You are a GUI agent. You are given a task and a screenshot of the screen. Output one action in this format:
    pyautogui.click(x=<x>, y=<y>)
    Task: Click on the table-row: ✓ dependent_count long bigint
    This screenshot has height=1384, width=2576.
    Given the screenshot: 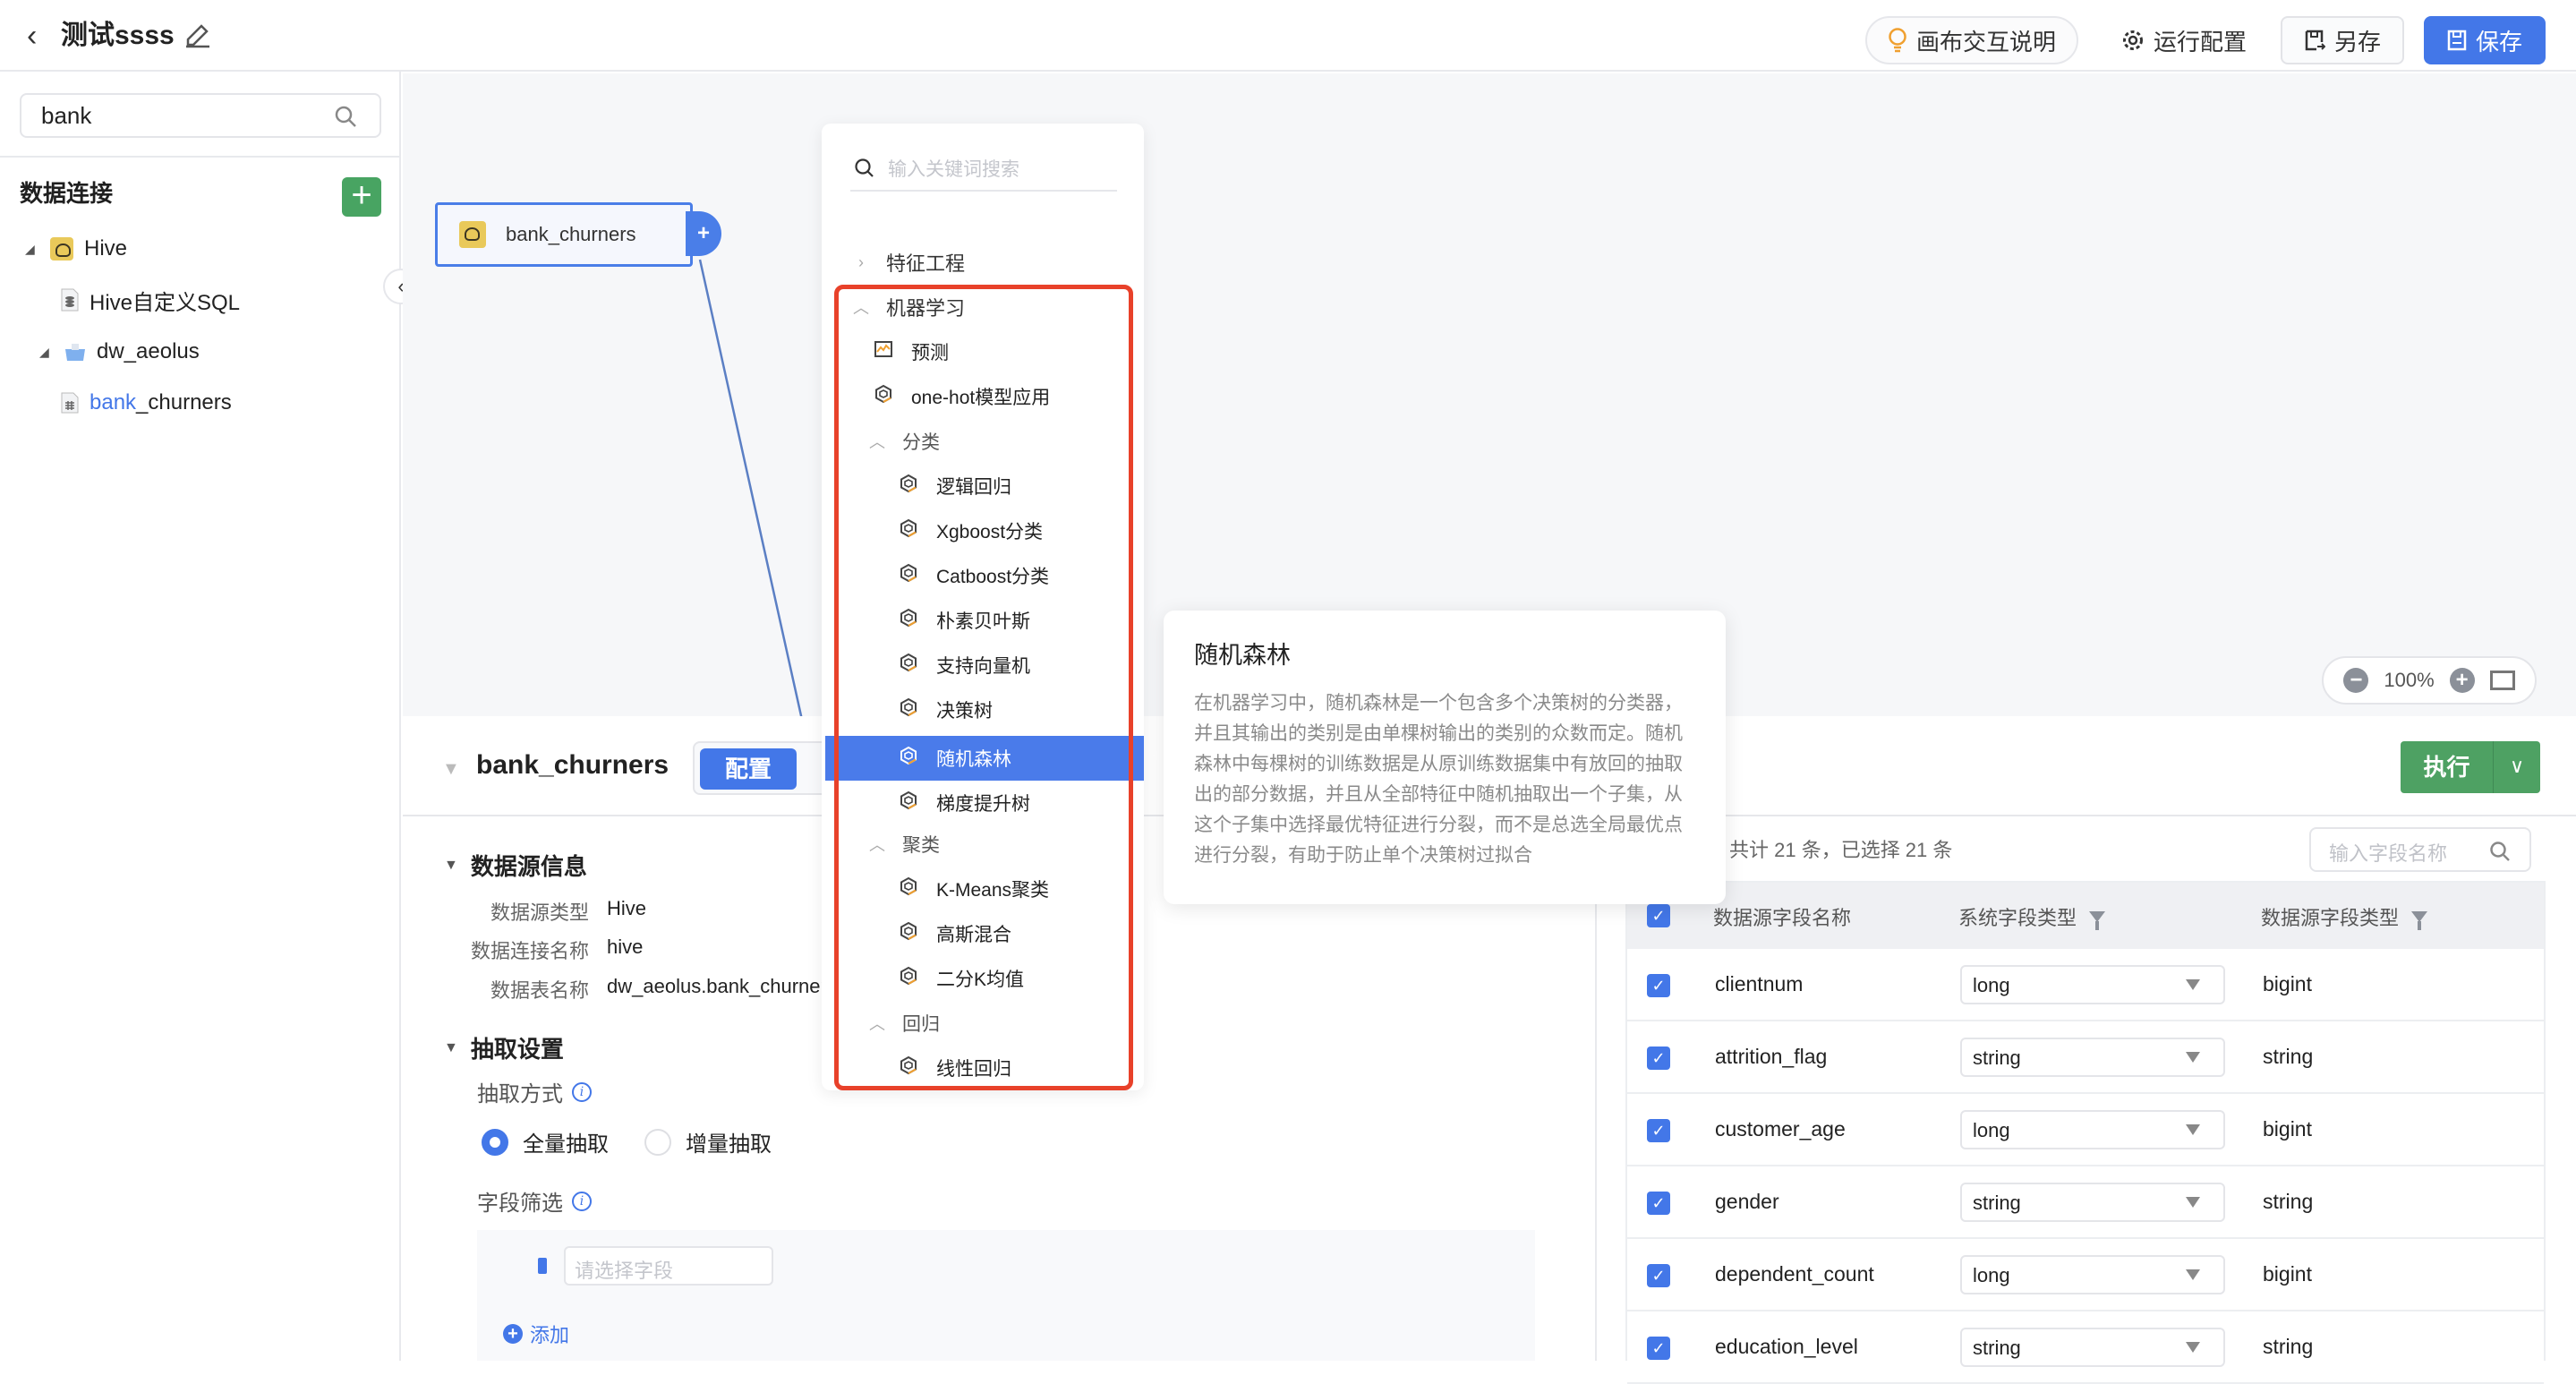 What is the action you would take?
    pyautogui.click(x=2085, y=1275)
    